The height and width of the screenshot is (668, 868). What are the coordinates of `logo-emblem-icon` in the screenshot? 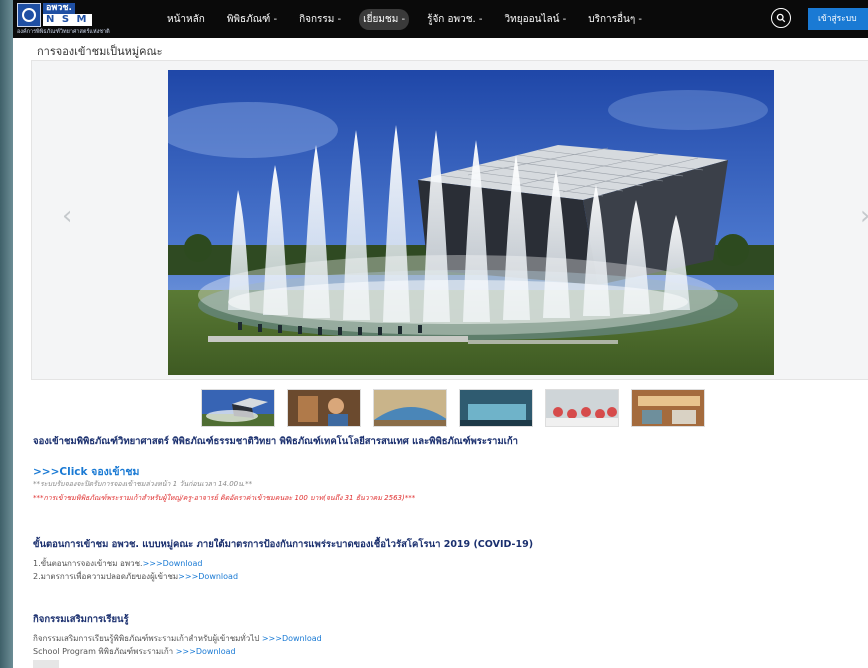 It's located at (29, 15).